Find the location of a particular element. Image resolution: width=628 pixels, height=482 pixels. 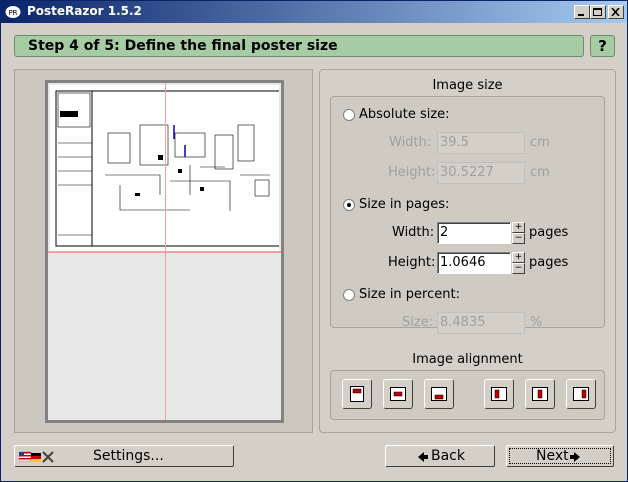

align-top-button is located at coordinates (357, 394).